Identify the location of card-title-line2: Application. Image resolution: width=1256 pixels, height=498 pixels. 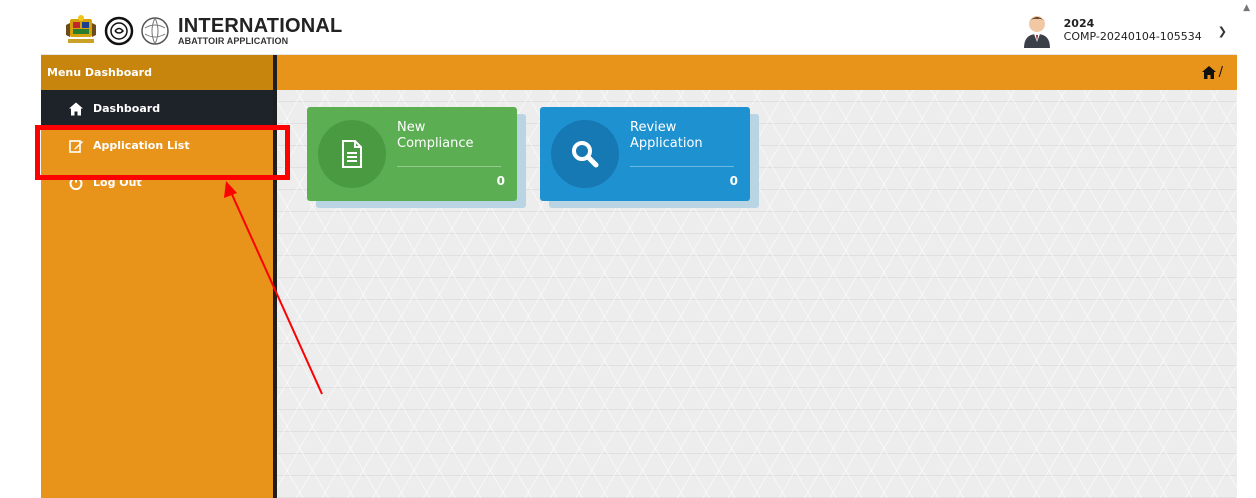
(666, 143).